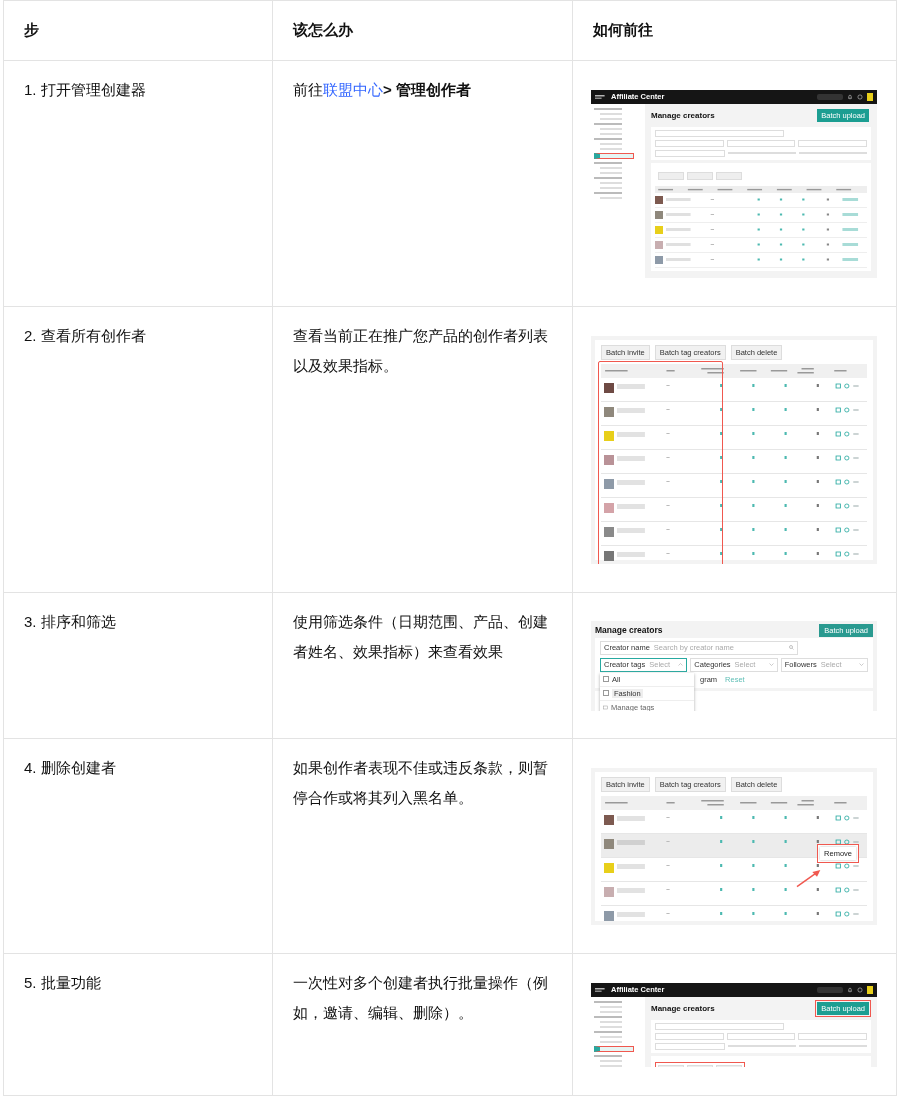 The width and height of the screenshot is (900, 1100). I want to click on instruction-text: 如果创作者表现不佳或违反条款，则暂停合作或将其列入黑名单。, so click(421, 783).